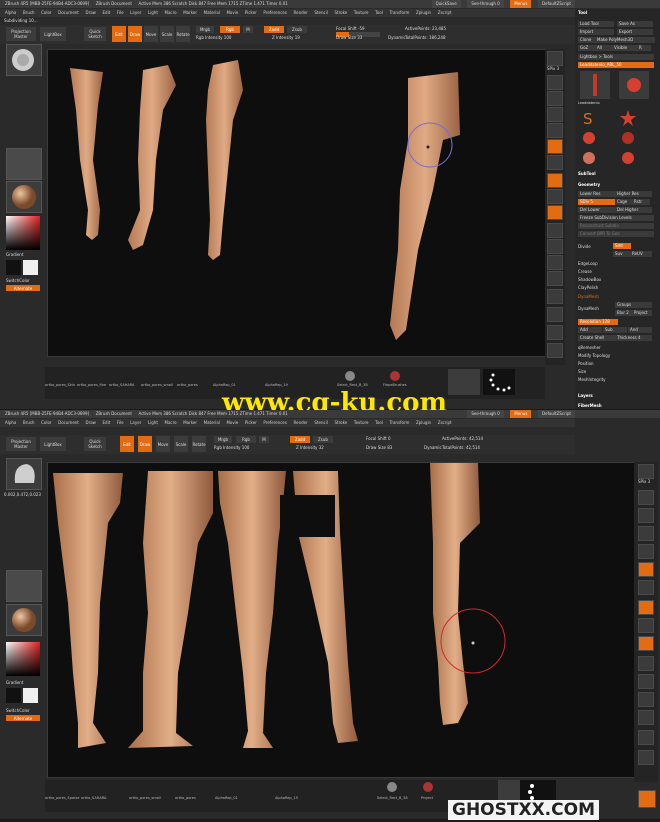  I want to click on alpha-brush-b2: ortho_SAHARA, so click(93, 798).